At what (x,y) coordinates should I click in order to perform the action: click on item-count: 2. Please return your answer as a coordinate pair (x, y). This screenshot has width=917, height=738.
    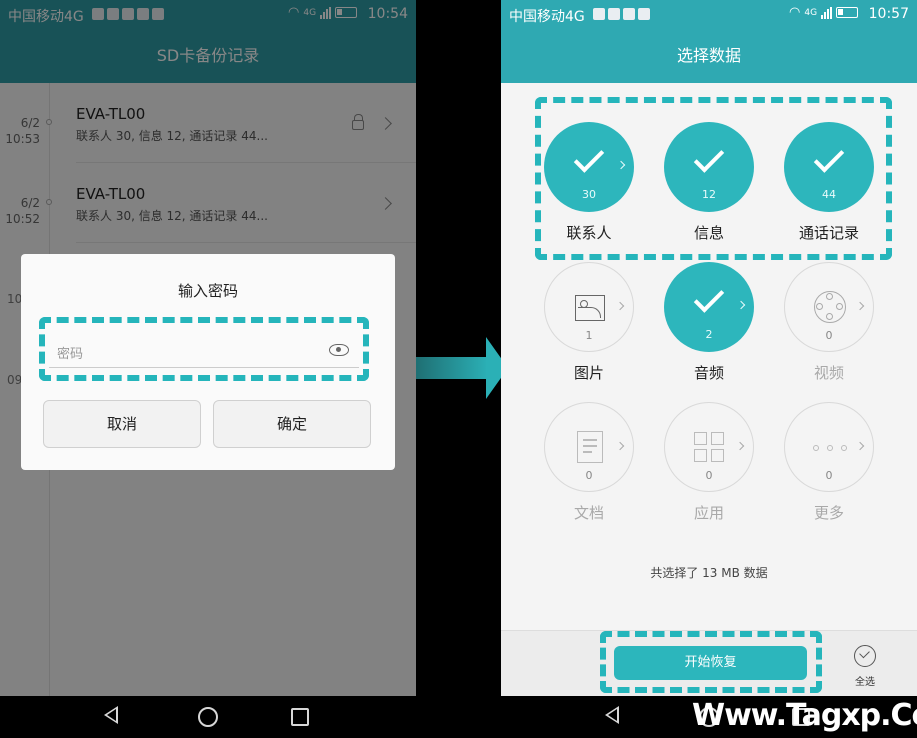
    Looking at the image, I should click on (709, 334).